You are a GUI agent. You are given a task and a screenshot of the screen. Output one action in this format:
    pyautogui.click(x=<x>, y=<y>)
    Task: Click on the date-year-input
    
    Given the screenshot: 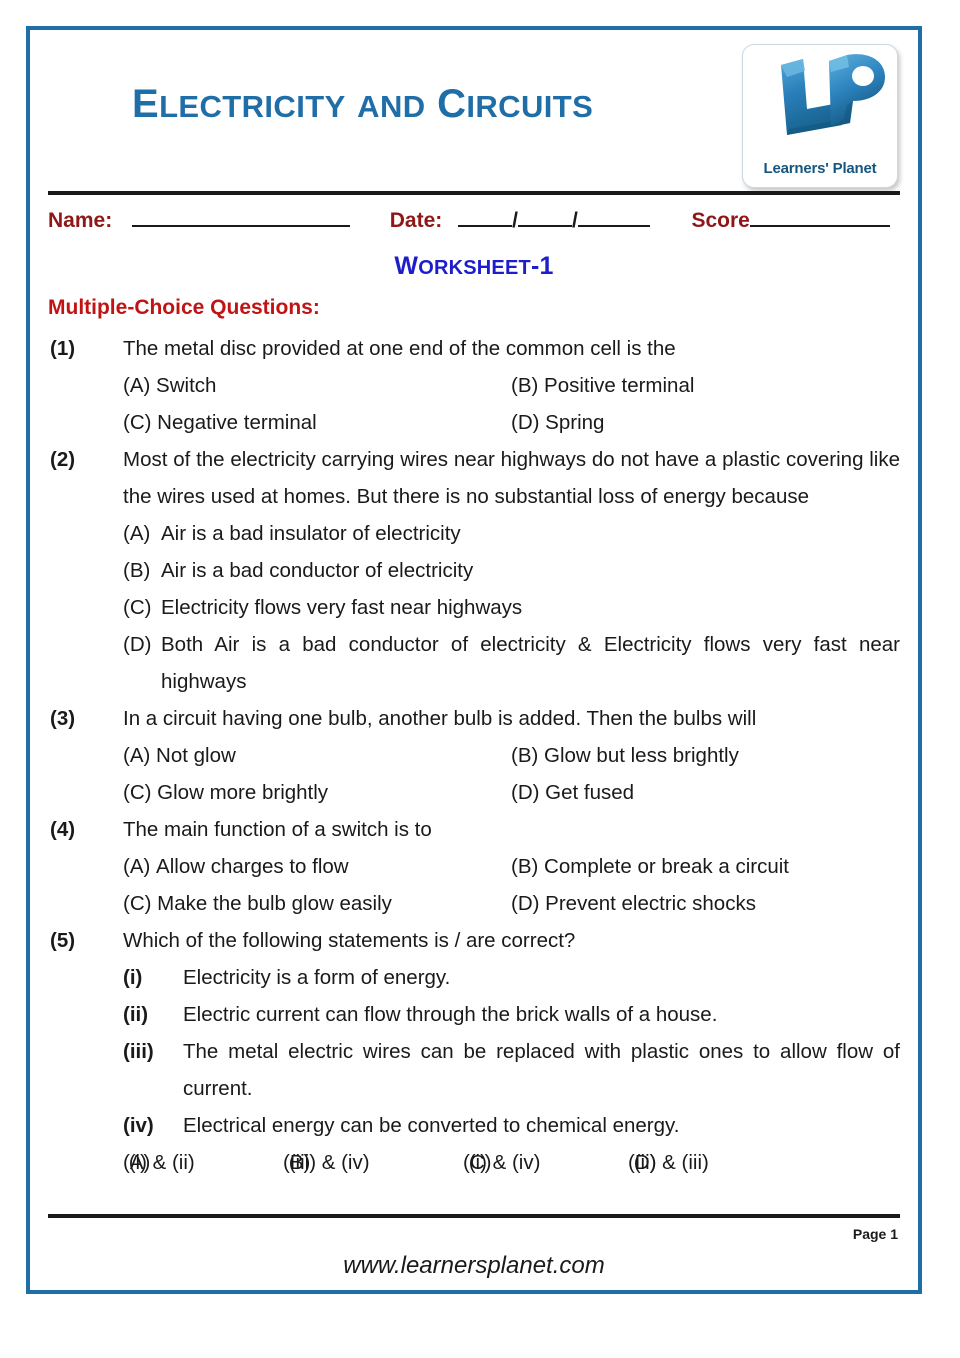 What is the action you would take?
    pyautogui.click(x=613, y=217)
    